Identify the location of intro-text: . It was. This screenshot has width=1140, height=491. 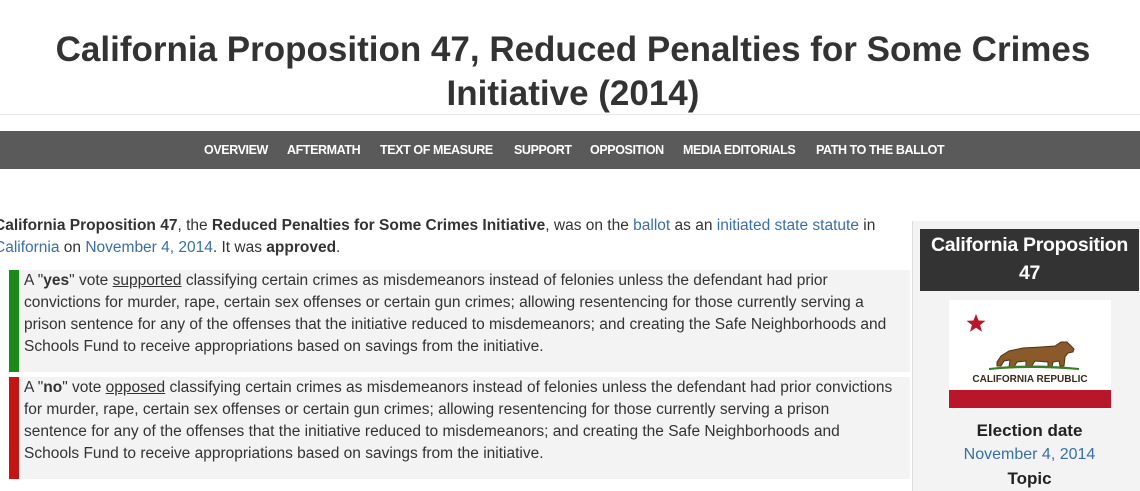
(239, 247).